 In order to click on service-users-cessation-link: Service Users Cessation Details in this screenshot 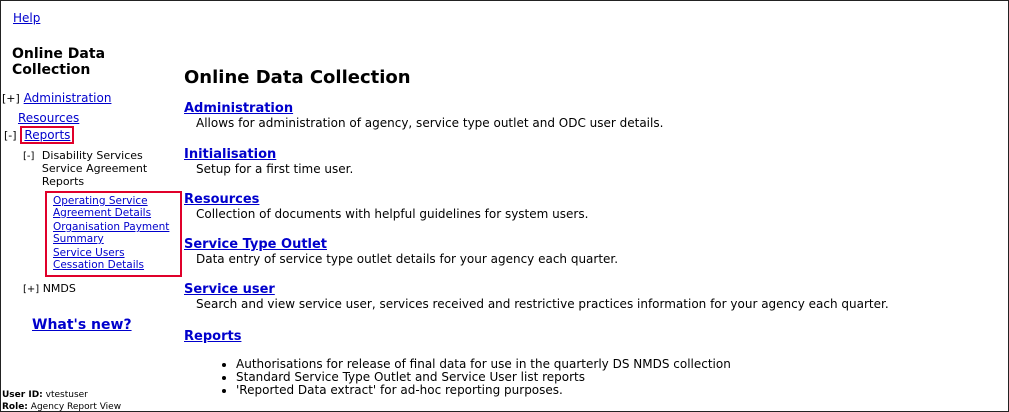, I will do `click(115, 259)`.